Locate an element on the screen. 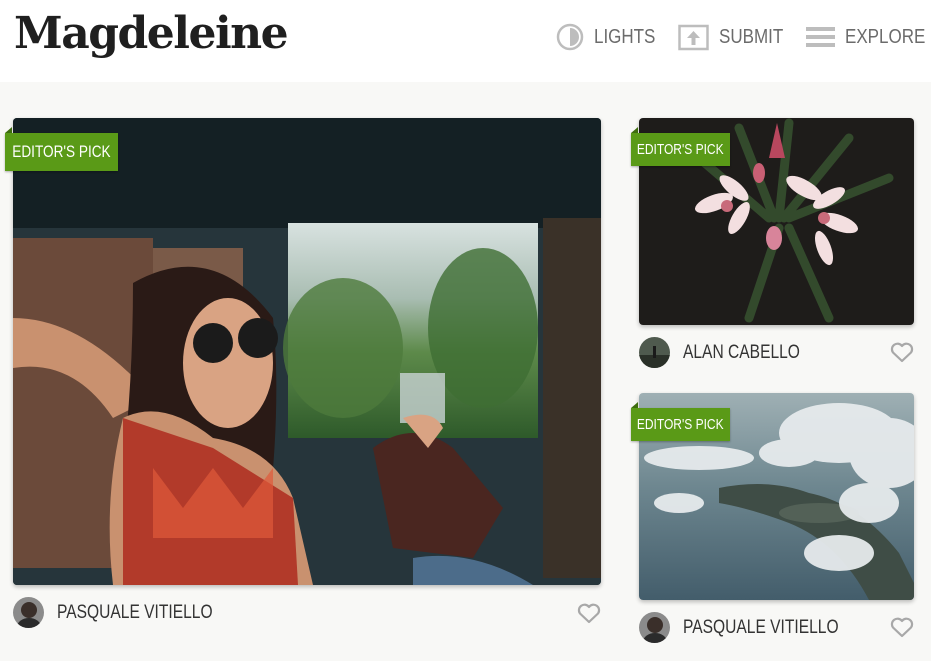  nav-lights: LIGHTS is located at coordinates (611, 37).